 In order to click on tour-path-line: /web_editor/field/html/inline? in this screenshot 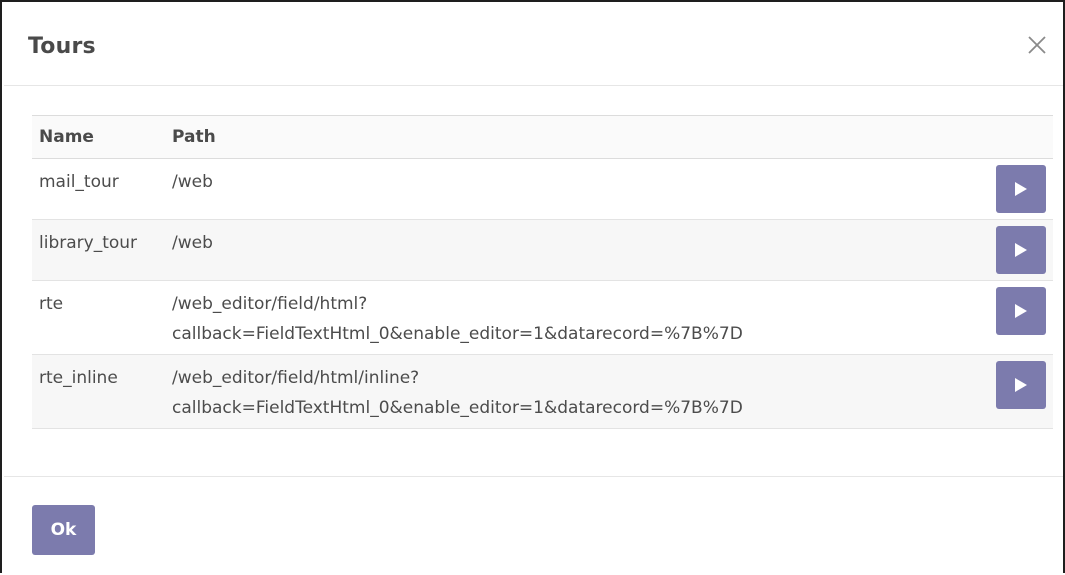, I will do `click(296, 378)`.